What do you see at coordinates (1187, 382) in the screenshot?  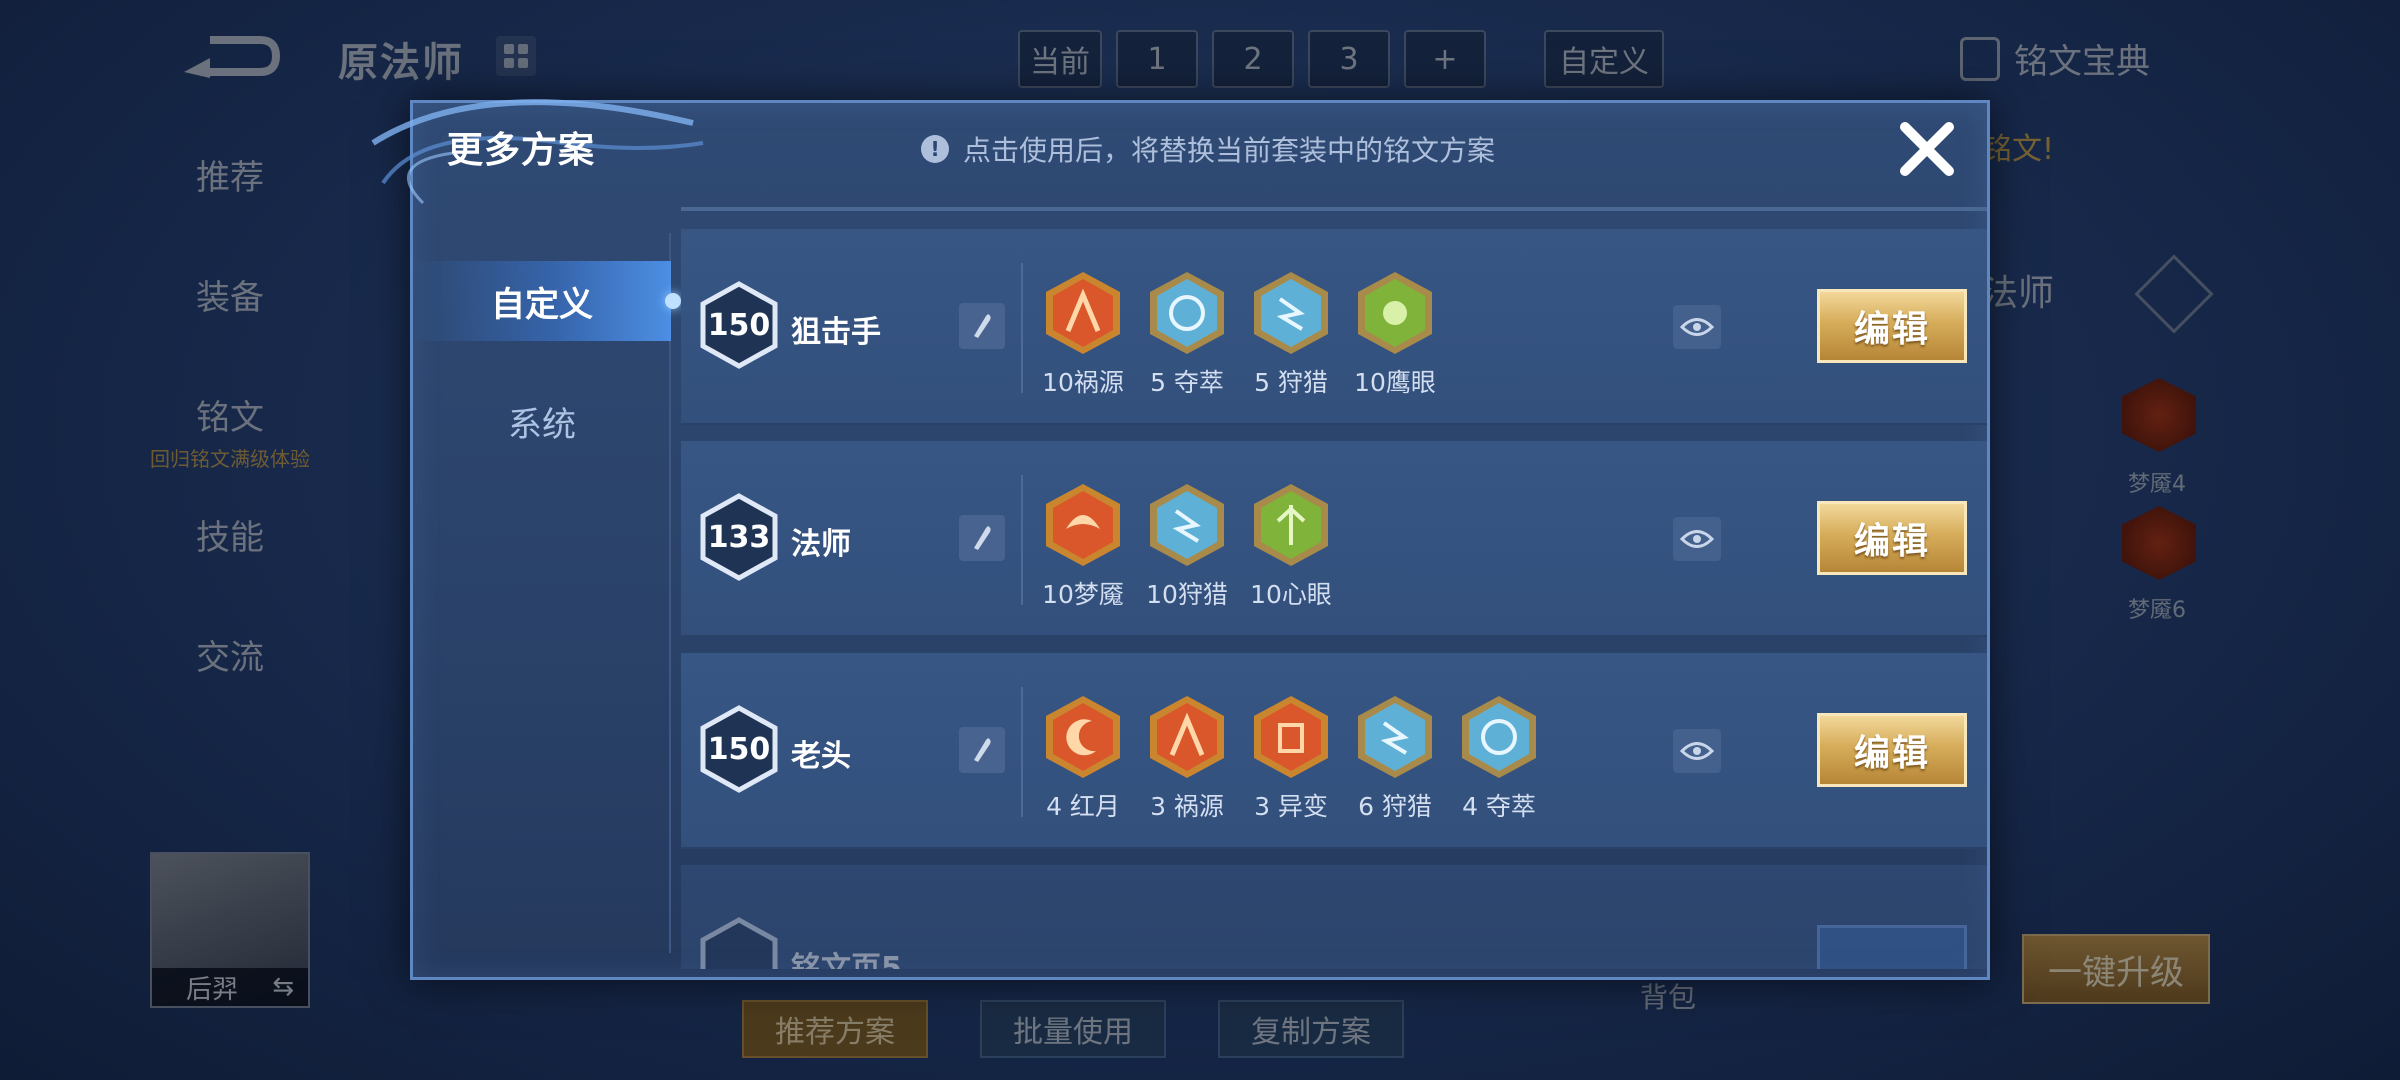 I see `rune-label: 5 夺萃` at bounding box center [1187, 382].